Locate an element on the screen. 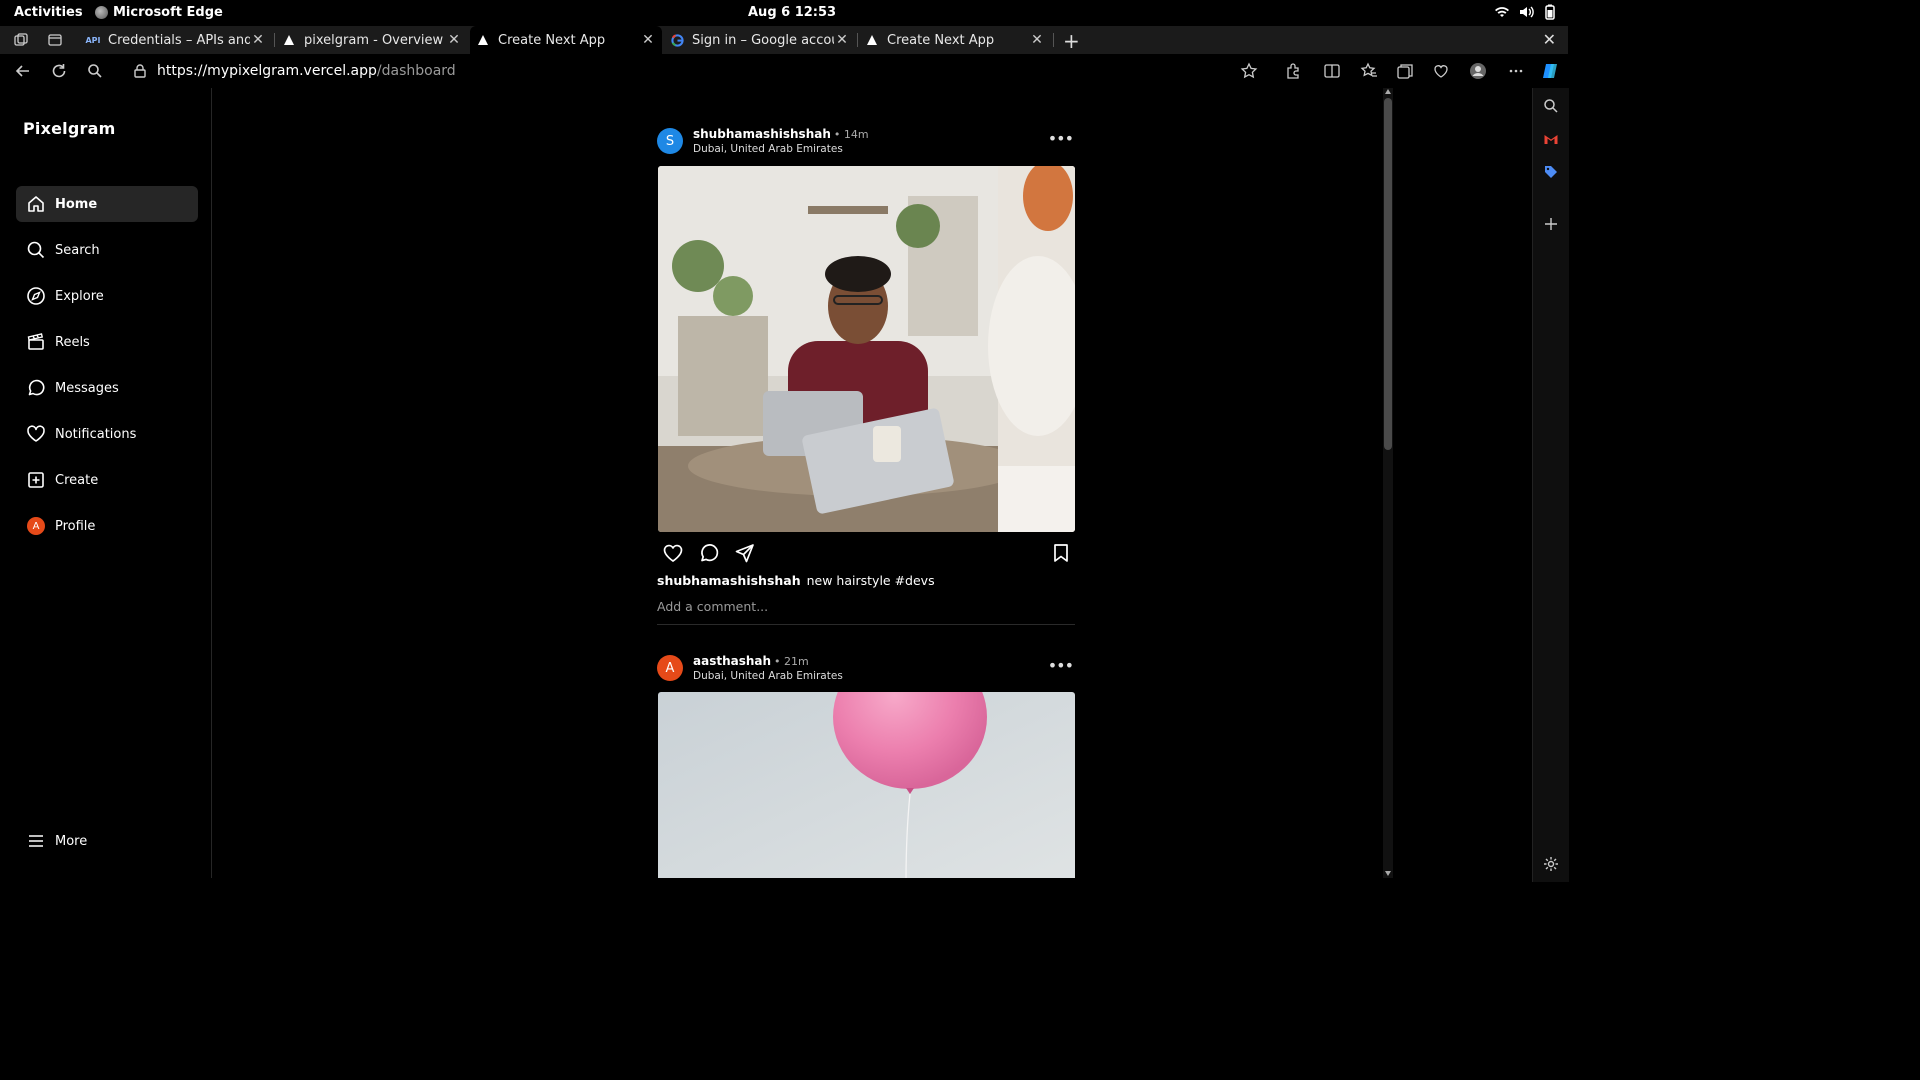 This screenshot has height=1080, width=1920. tab-pixelgram-overview: pixelgram - Overview – Ve ✕ is located at coordinates (372, 40).